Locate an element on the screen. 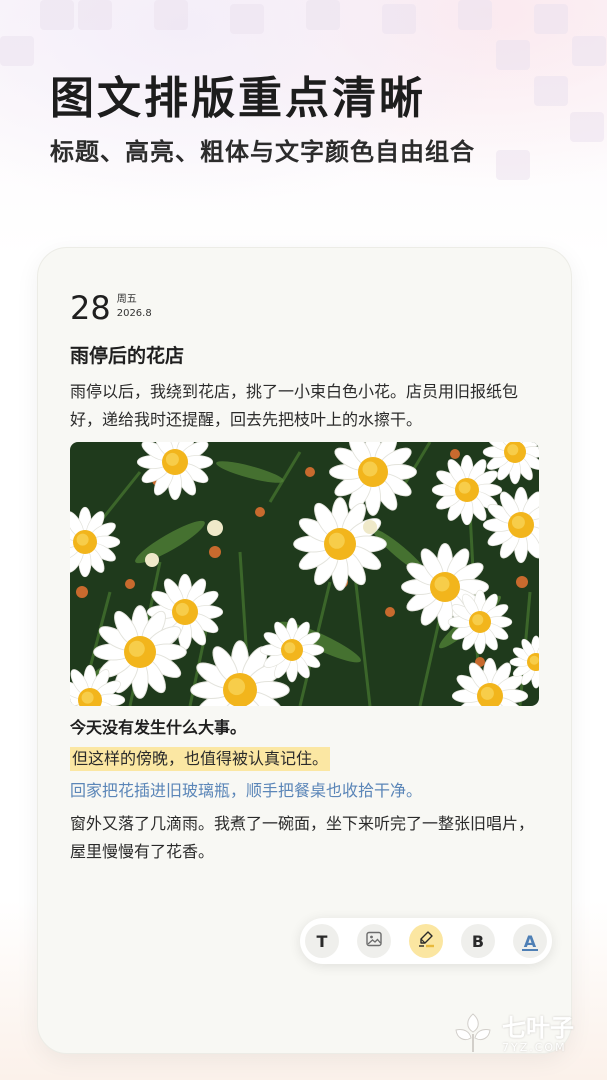  highlighter-icon is located at coordinates (426, 941).